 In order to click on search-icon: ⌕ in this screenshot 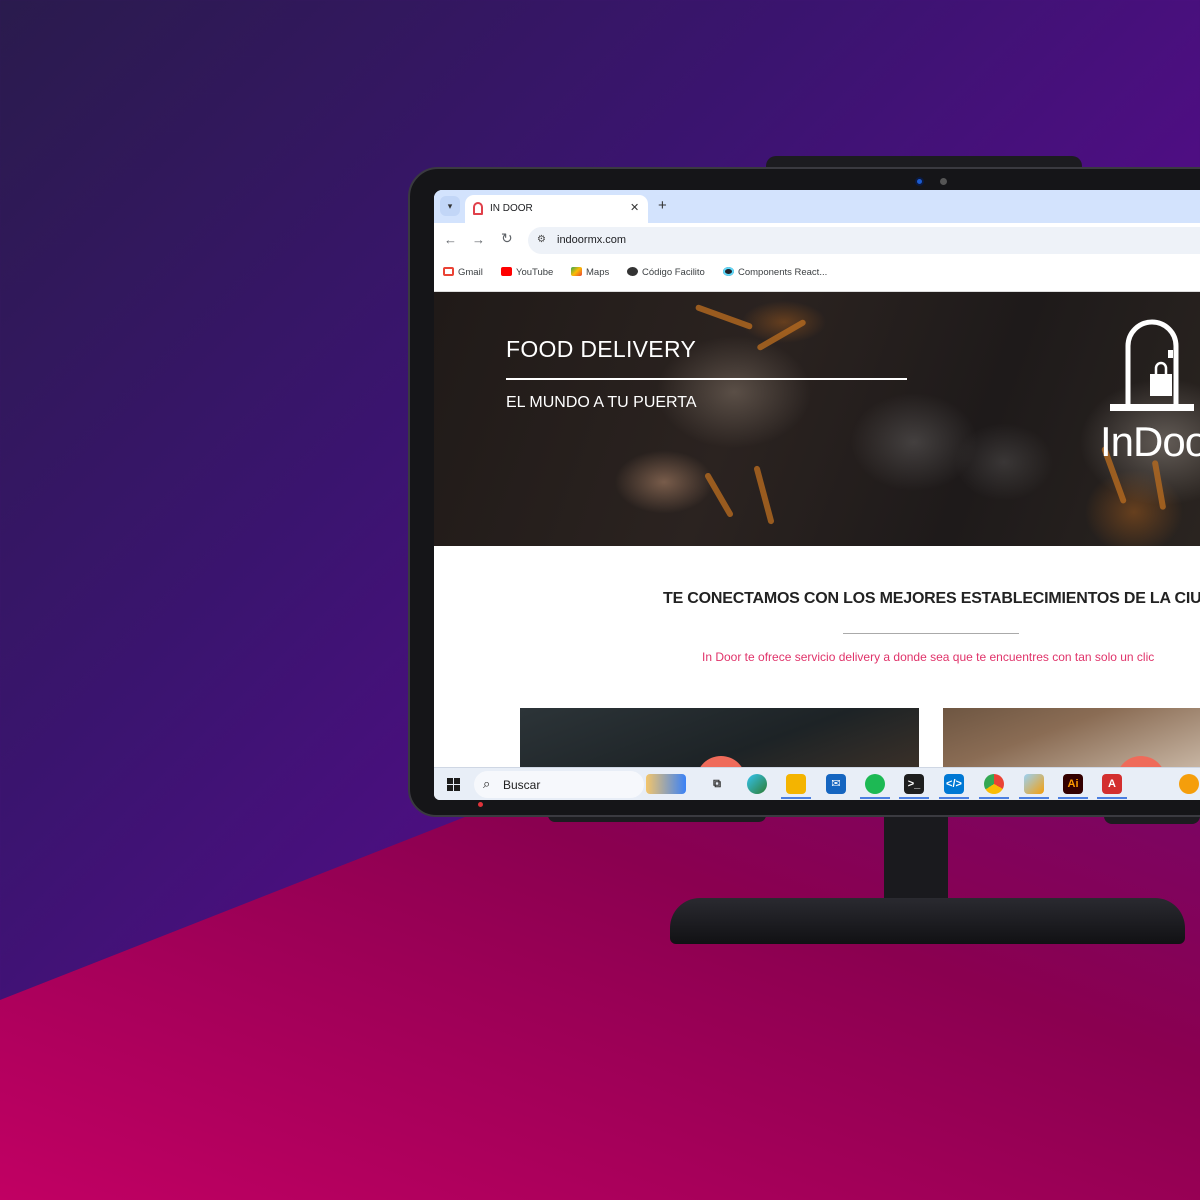, I will do `click(487, 783)`.